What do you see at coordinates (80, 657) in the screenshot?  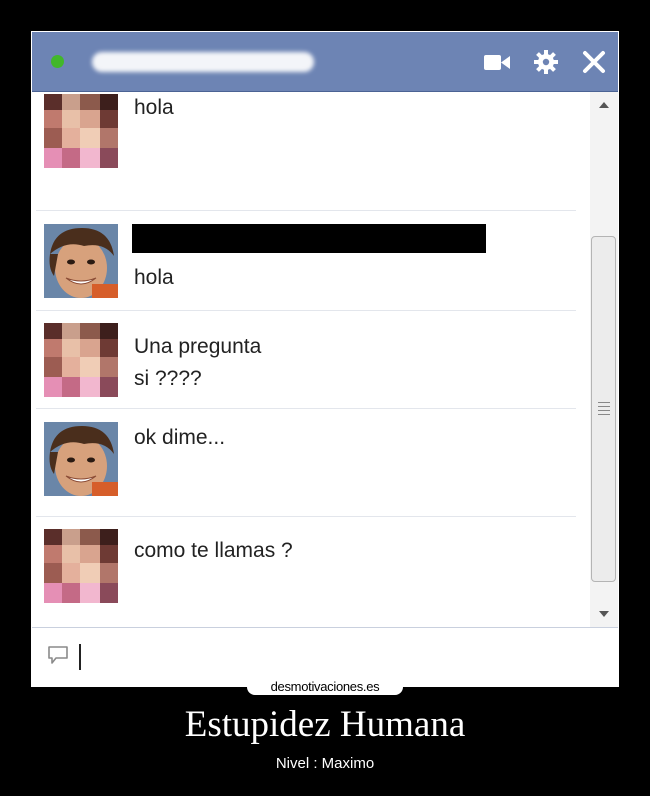 I see `text-cursor` at bounding box center [80, 657].